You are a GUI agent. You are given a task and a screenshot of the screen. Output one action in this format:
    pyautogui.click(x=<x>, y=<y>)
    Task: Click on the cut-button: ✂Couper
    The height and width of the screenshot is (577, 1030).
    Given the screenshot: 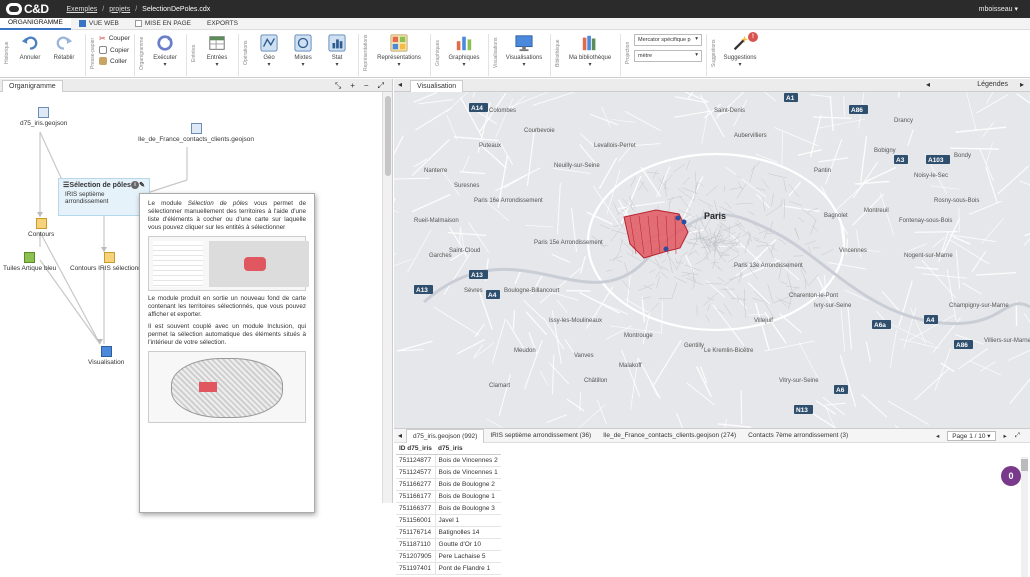 What is the action you would take?
    pyautogui.click(x=114, y=38)
    